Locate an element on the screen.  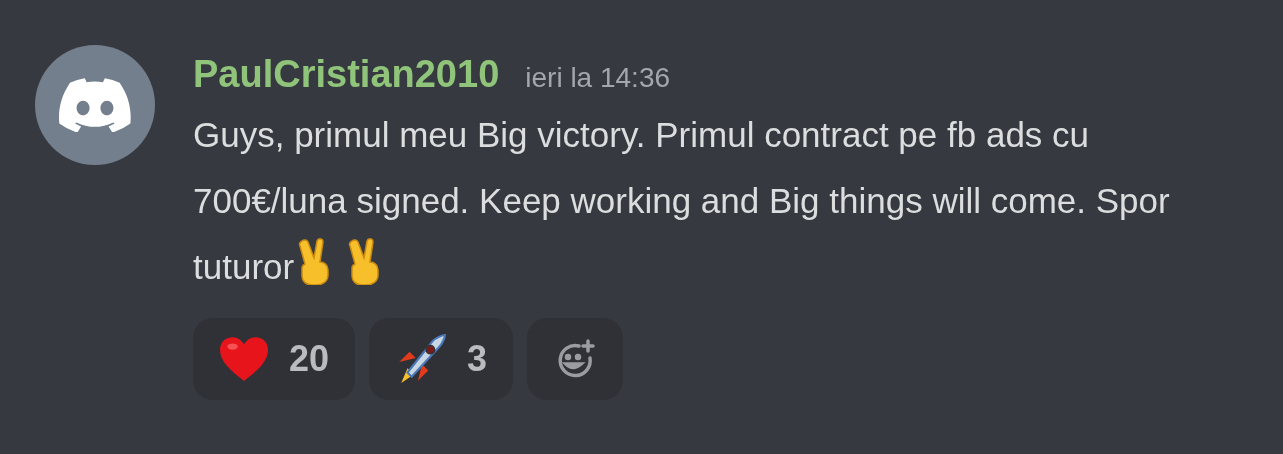
timestamp: ieri la 14:36 is located at coordinates (598, 78).